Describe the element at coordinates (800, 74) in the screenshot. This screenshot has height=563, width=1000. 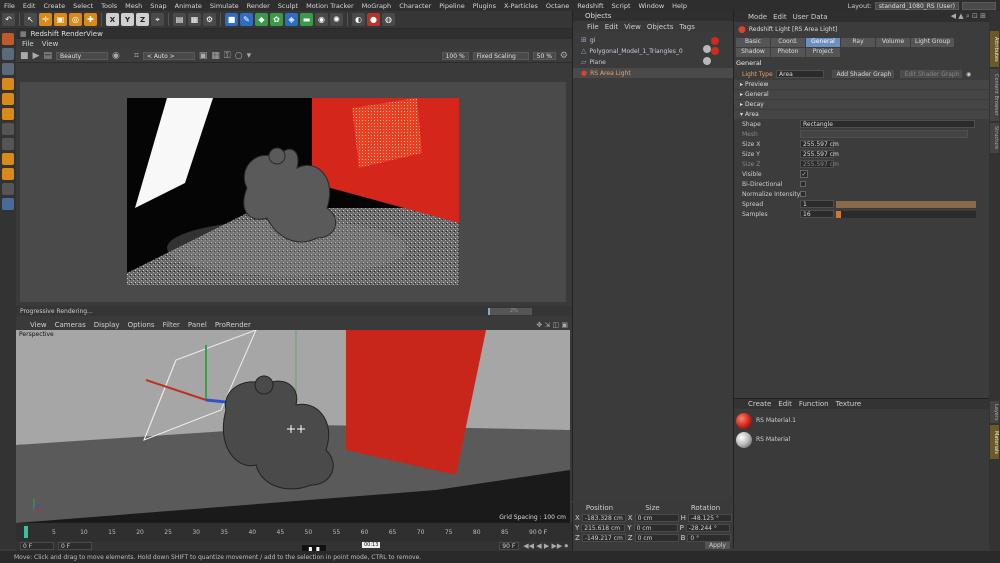
I see `light-type-dropdown: Area` at that location.